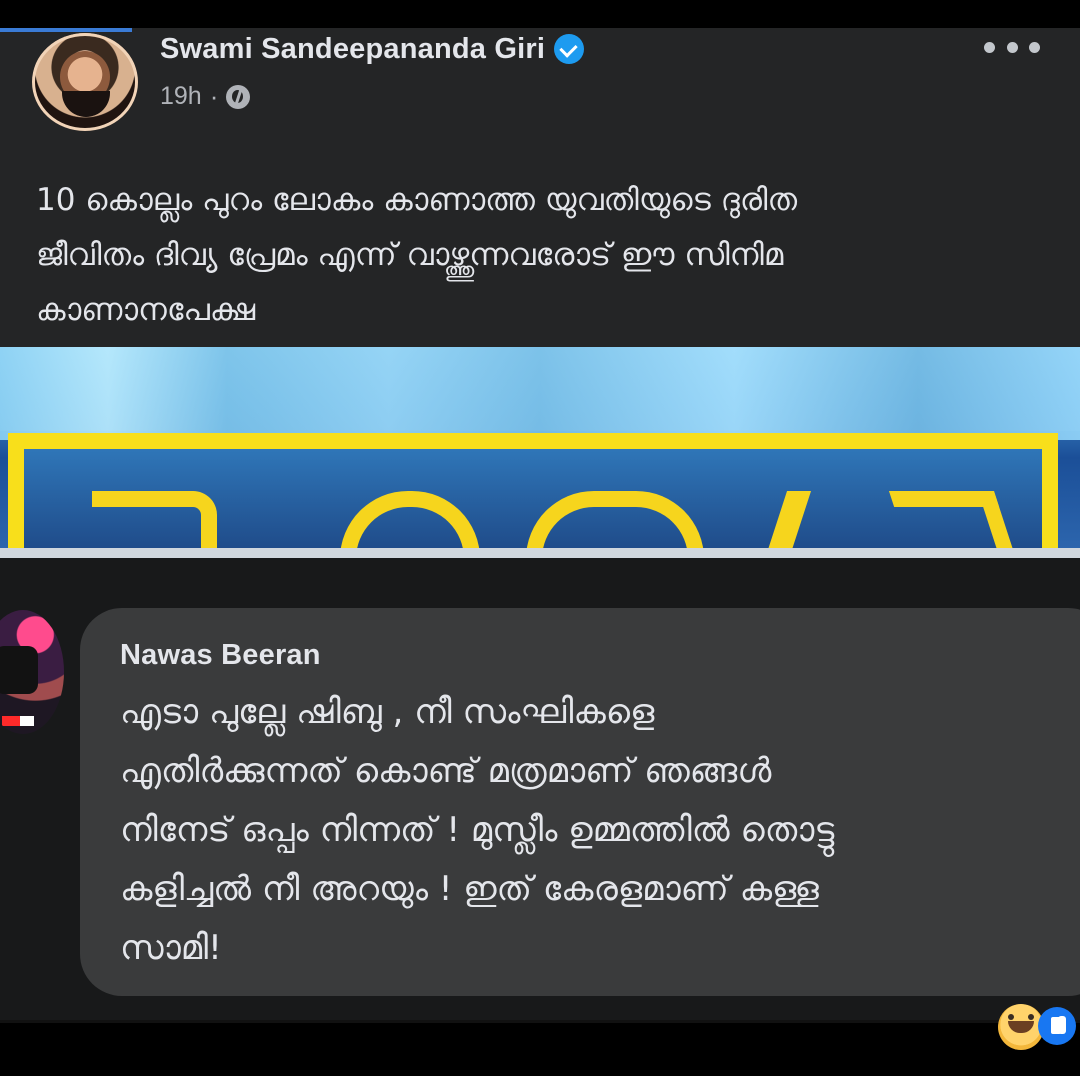 The width and height of the screenshot is (1080, 1076). I want to click on author-name-row: Swami Sandeepananda Giri, so click(372, 49).